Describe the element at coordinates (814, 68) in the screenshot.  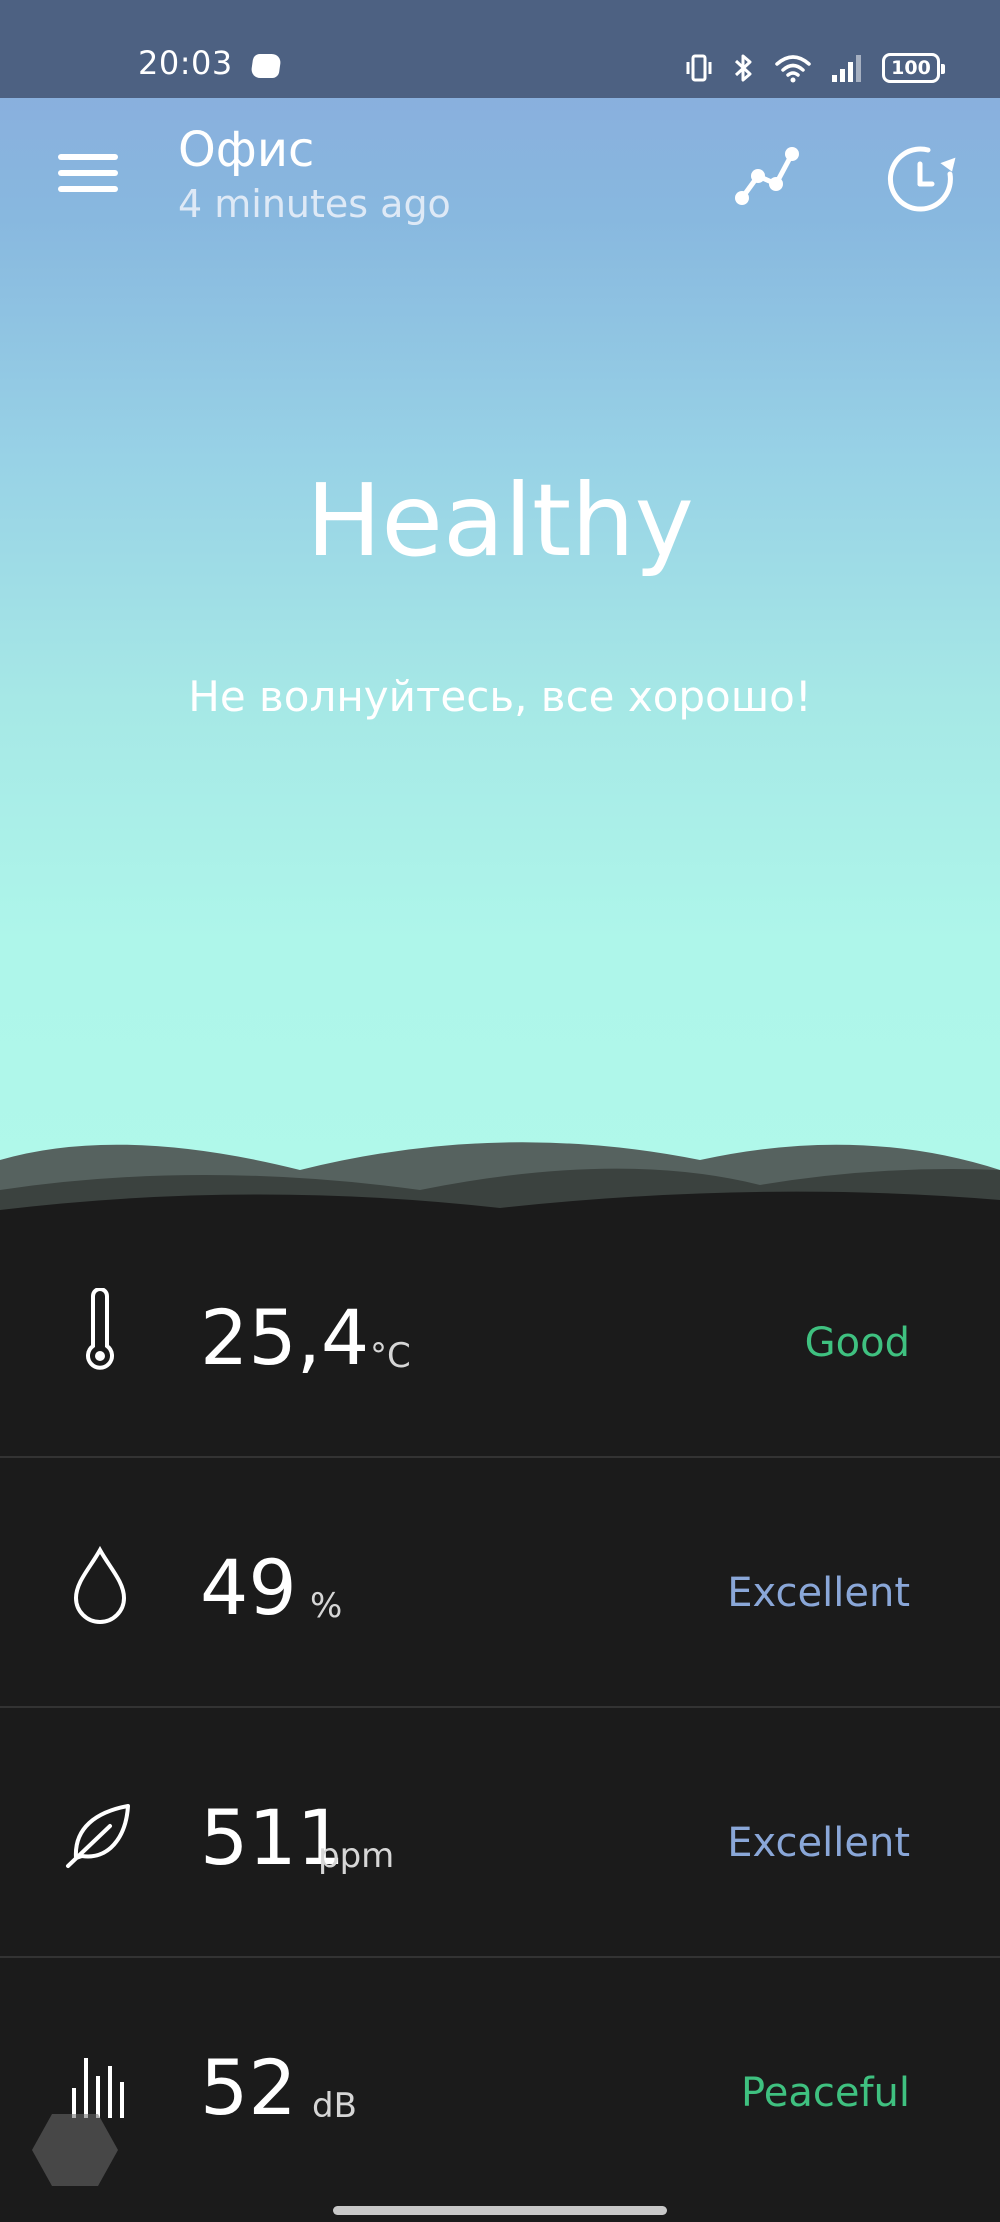
I see `system-icons: 100` at that location.